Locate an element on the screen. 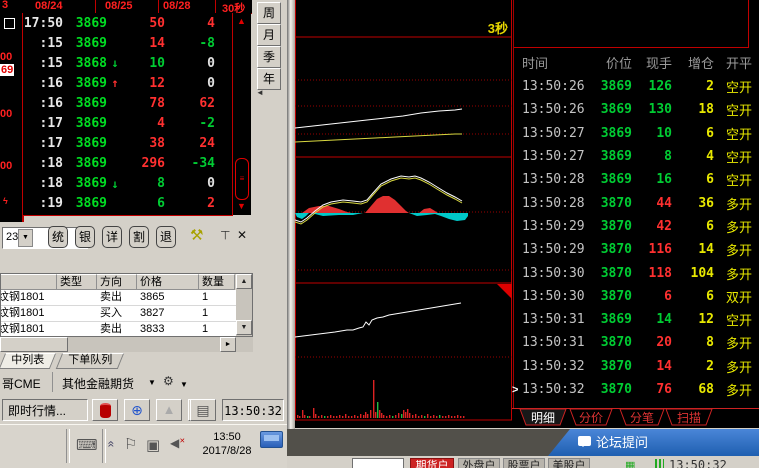 The height and width of the screenshot is (468, 759). trade-lot: 44 is located at coordinates (664, 203).